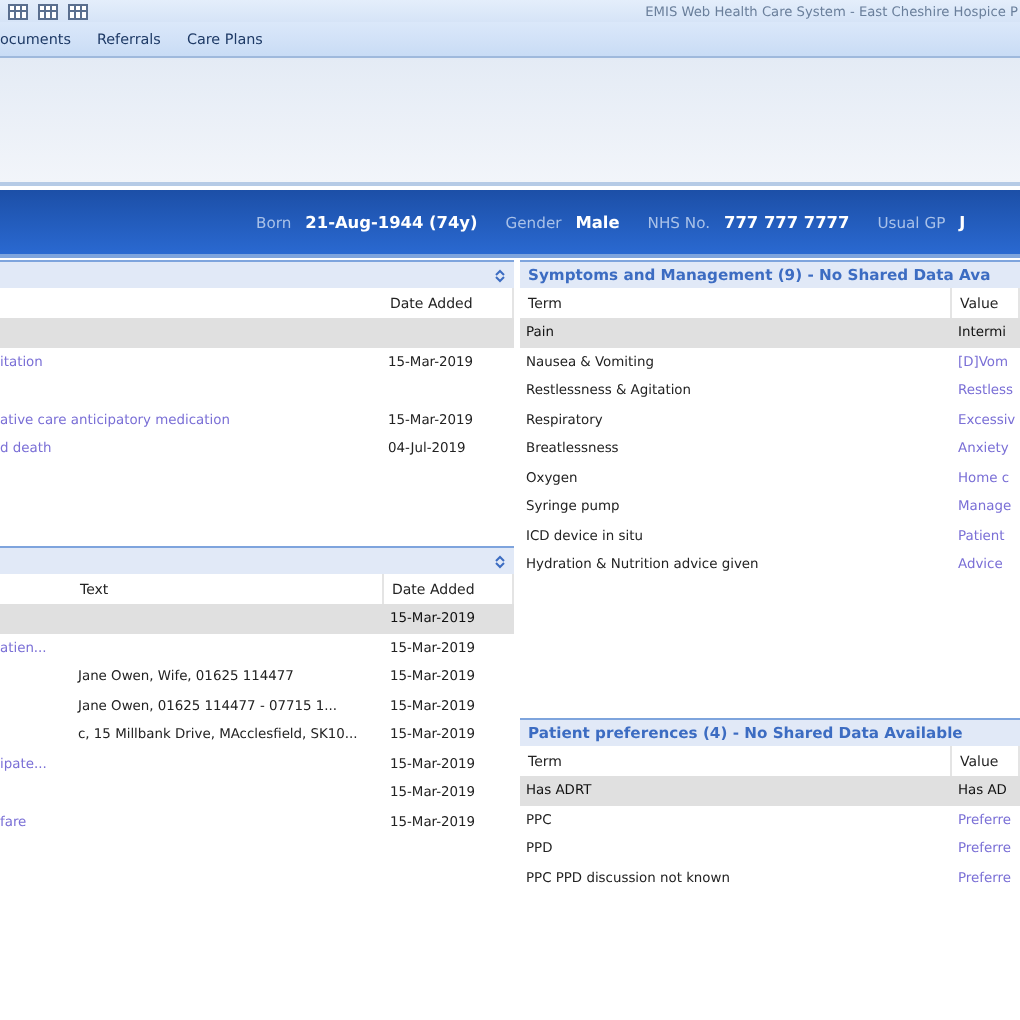 The image size is (1020, 1020). What do you see at coordinates (391, 222) in the screenshot?
I see `banner-value: 21-Aug-1944 (74y)` at bounding box center [391, 222].